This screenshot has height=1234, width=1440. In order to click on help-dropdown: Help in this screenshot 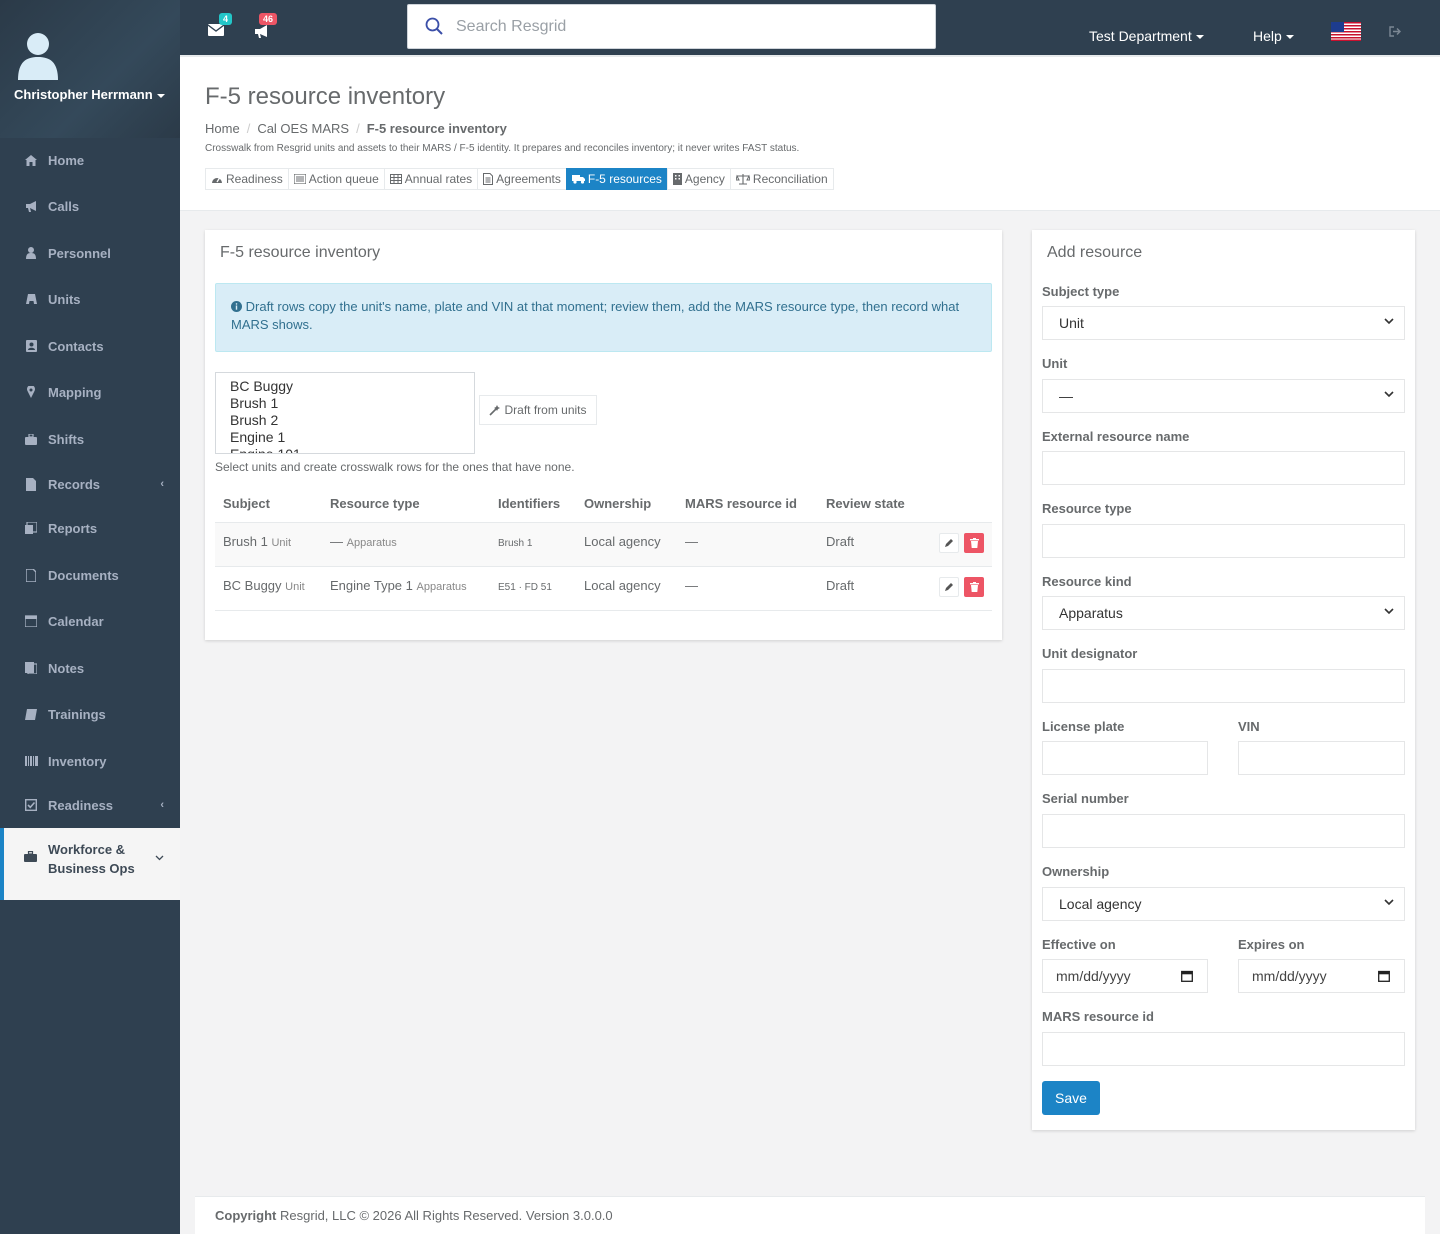, I will do `click(1273, 36)`.